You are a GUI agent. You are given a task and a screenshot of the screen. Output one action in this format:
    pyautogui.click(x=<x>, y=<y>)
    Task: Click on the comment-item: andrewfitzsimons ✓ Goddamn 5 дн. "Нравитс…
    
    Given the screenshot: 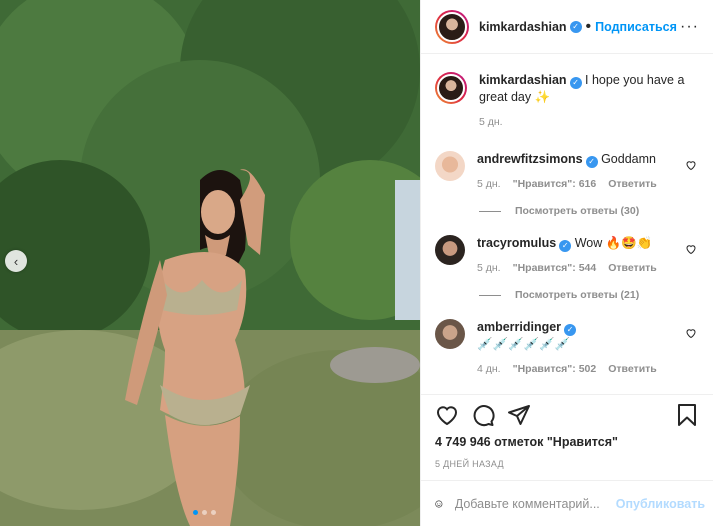 What is the action you would take?
    pyautogui.click(x=567, y=172)
    